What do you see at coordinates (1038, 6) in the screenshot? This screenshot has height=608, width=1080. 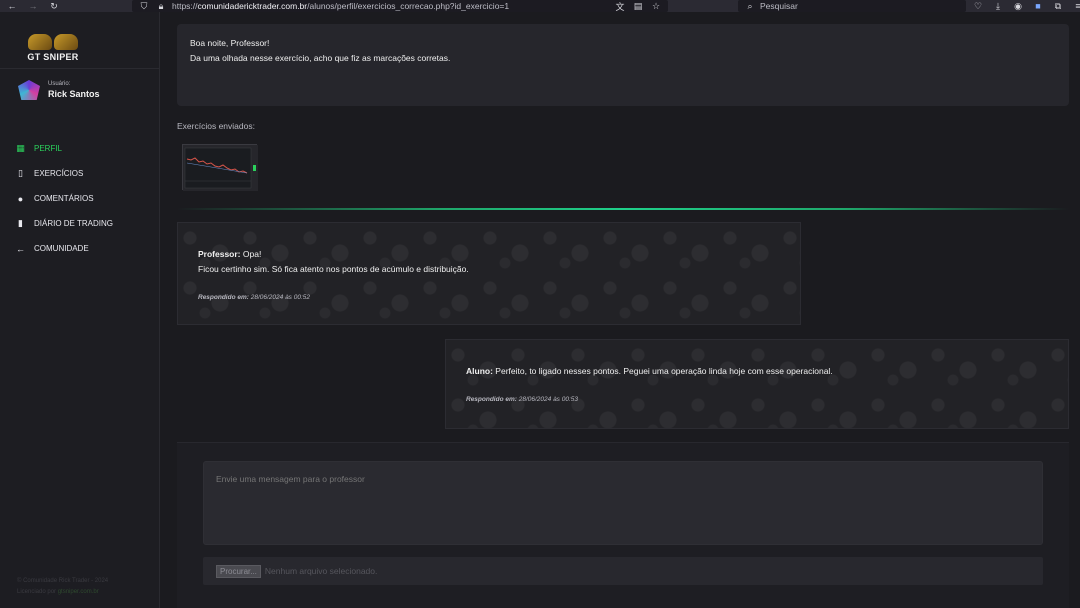 I see `extension-icon: ■` at bounding box center [1038, 6].